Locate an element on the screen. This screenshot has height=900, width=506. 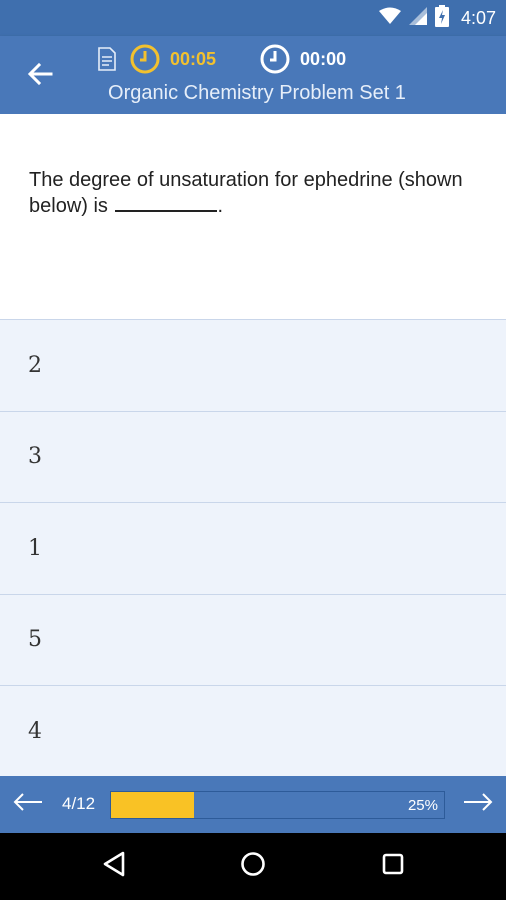
question-counter: 4/12 is located at coordinates (79, 803).